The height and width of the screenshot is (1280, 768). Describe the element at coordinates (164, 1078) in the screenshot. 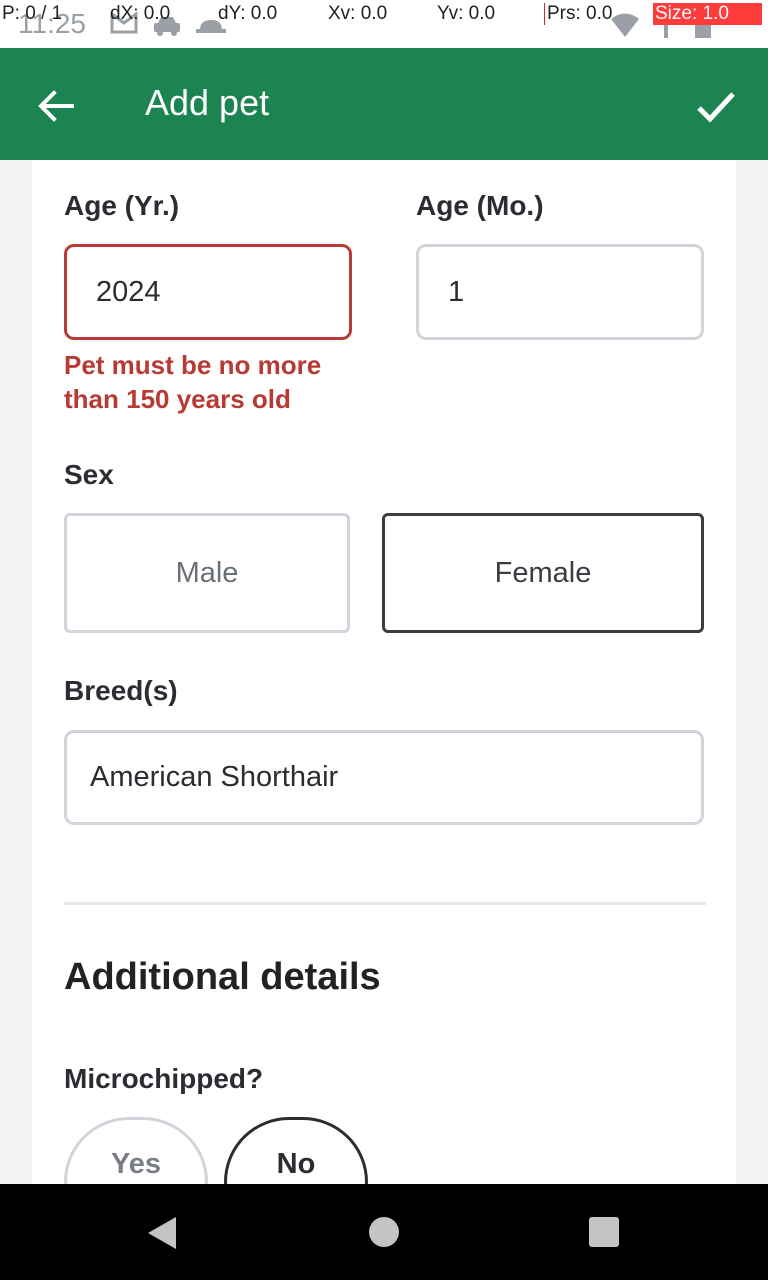

I see `microchipped-label: Microchipped?` at that location.